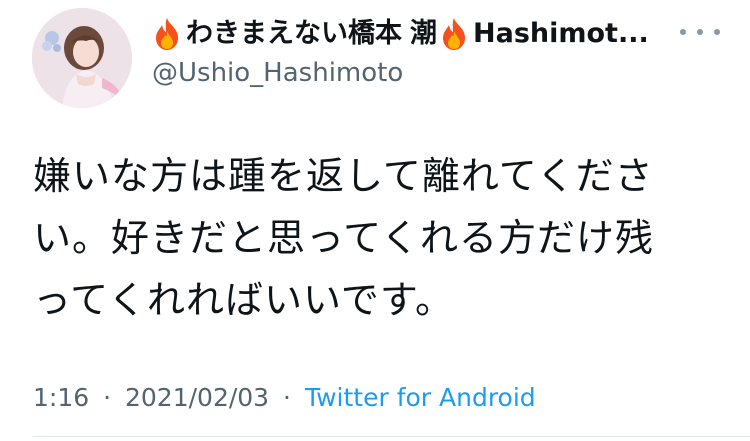 This screenshot has height=441, width=750. Describe the element at coordinates (343, 176) in the screenshot. I see `tweet-text-line: 嫌いな方は踵を返して離れてくださ` at that location.